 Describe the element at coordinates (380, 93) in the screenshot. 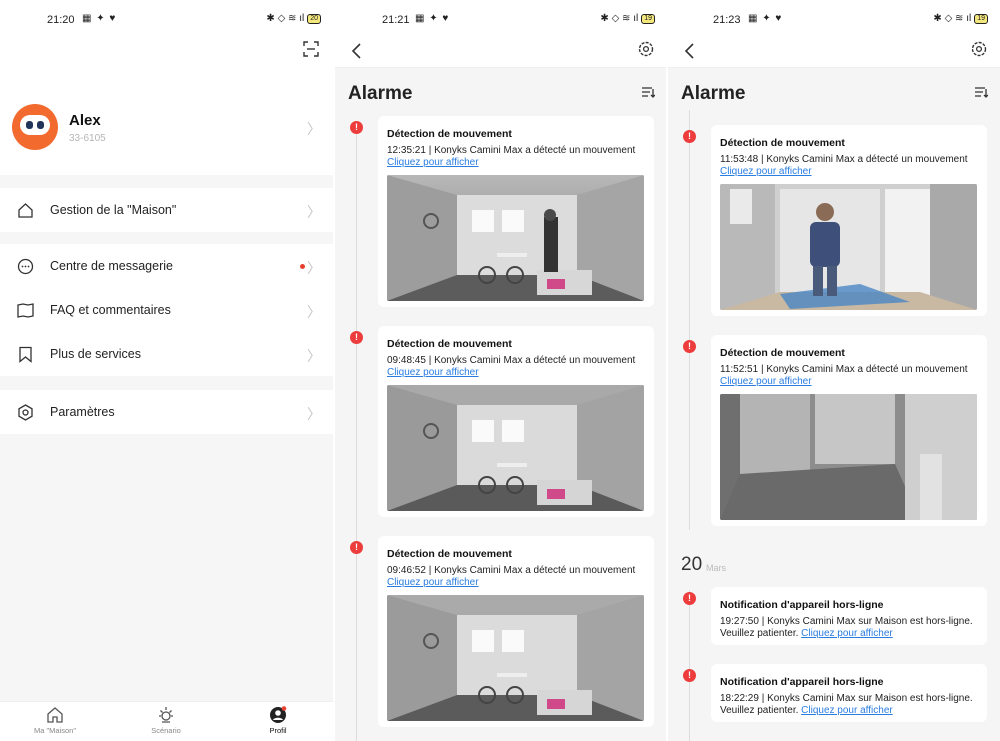

I see `page-title: Alarme` at that location.